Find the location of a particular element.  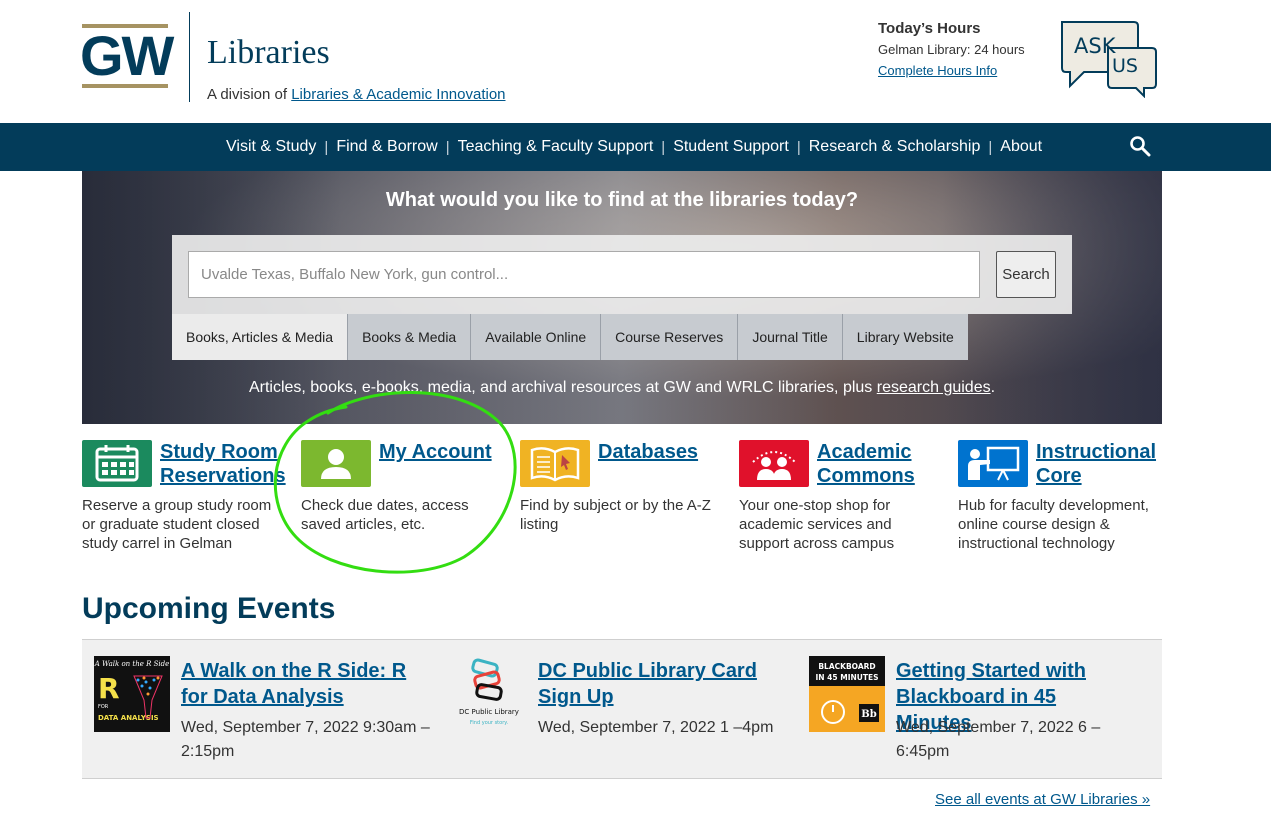

research-guides-link: research guides is located at coordinates (934, 387).